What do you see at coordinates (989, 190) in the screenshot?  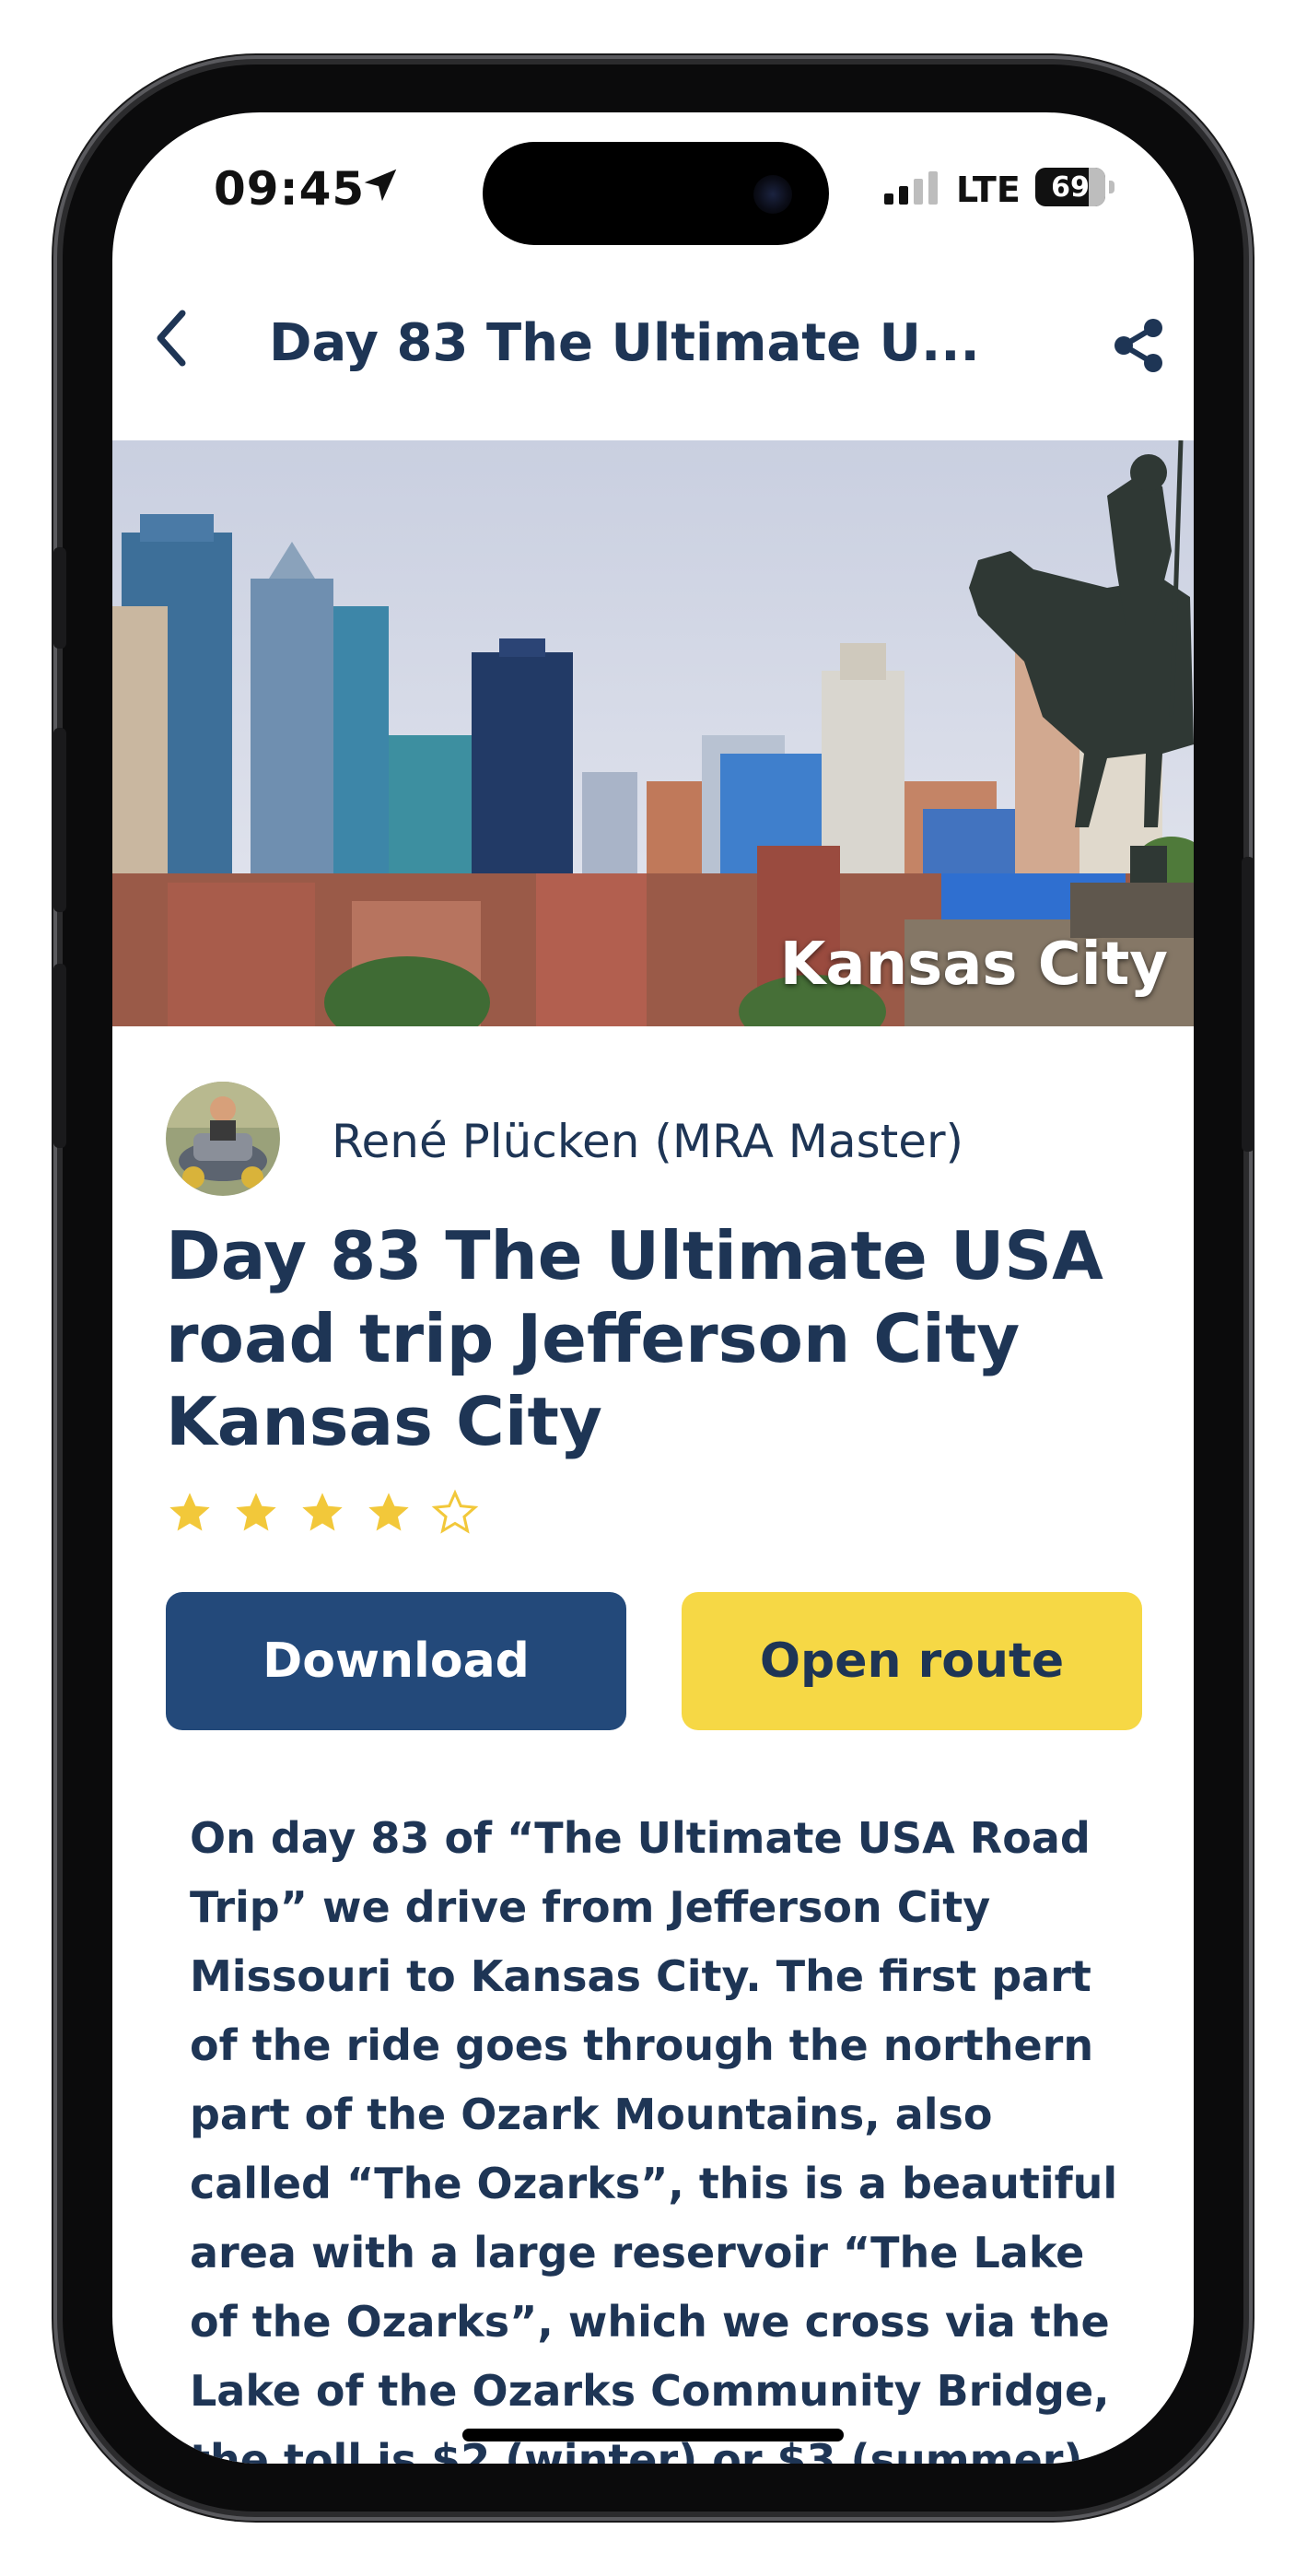 I see `network-type: LTE` at bounding box center [989, 190].